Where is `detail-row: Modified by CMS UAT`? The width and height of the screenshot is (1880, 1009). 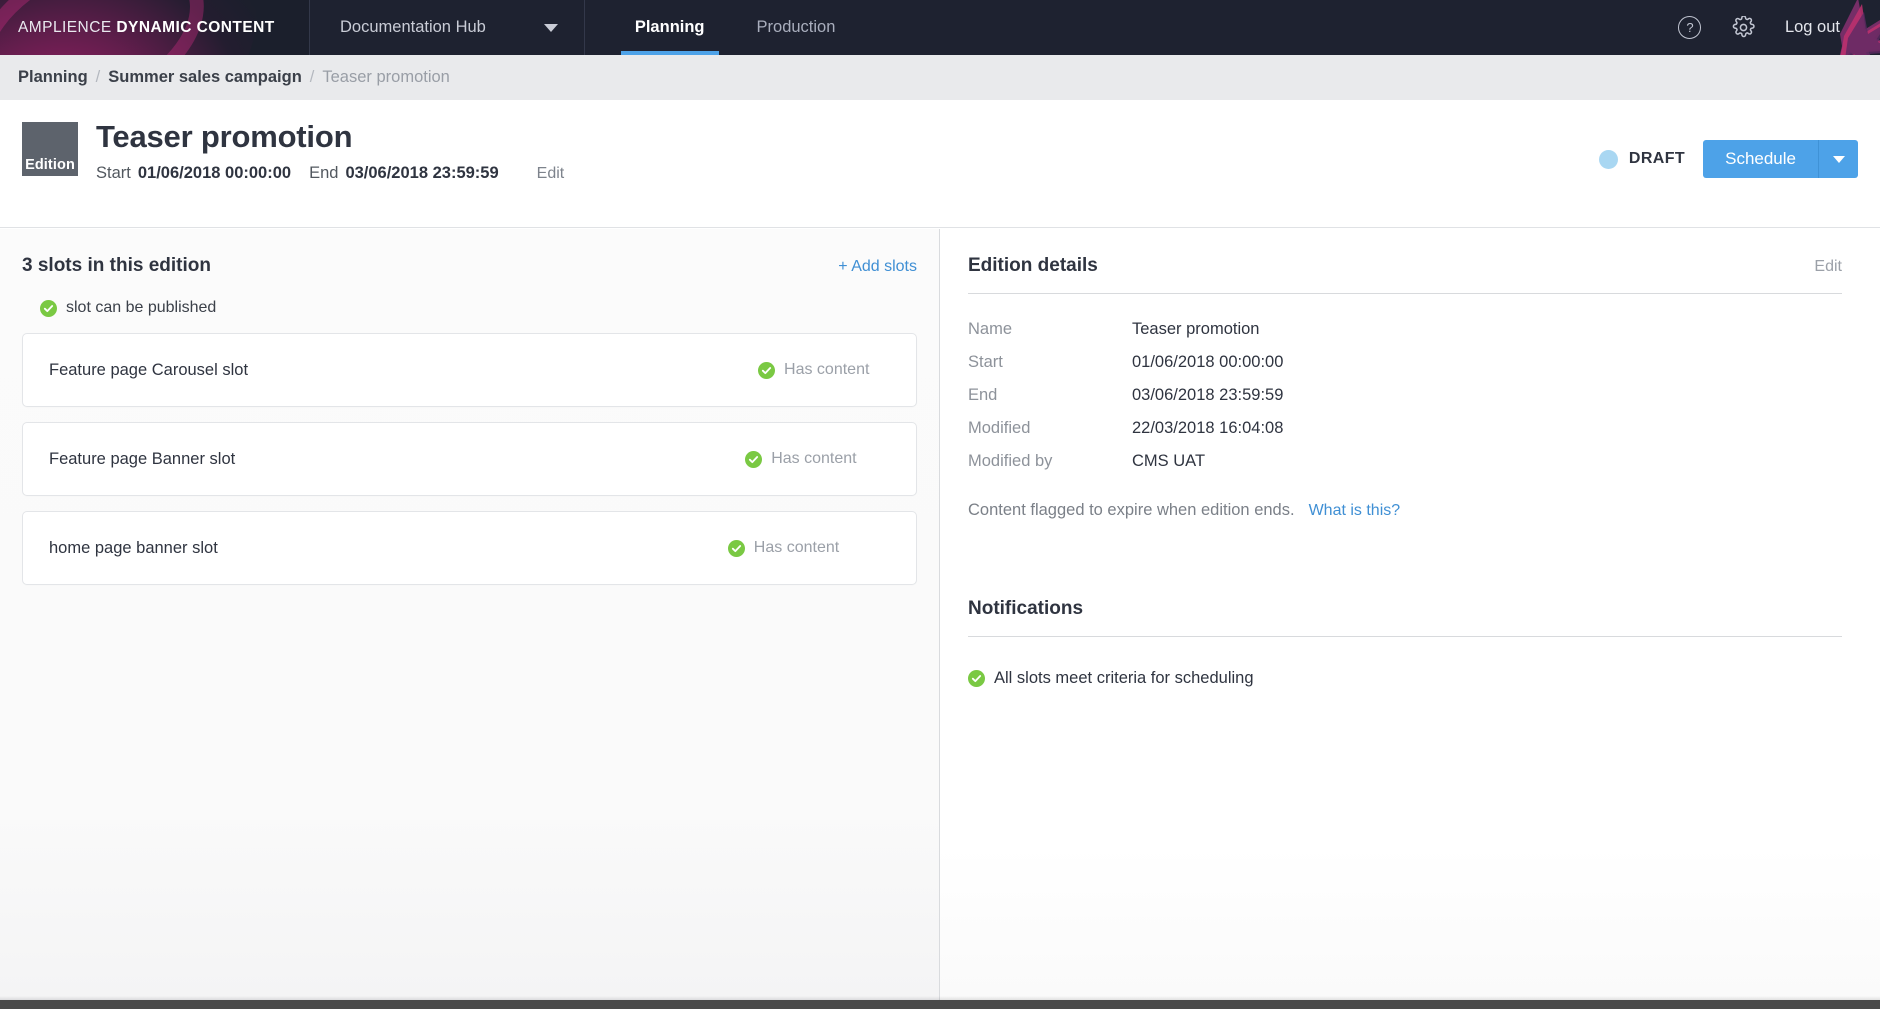 detail-row: Modified by CMS UAT is located at coordinates (1405, 461).